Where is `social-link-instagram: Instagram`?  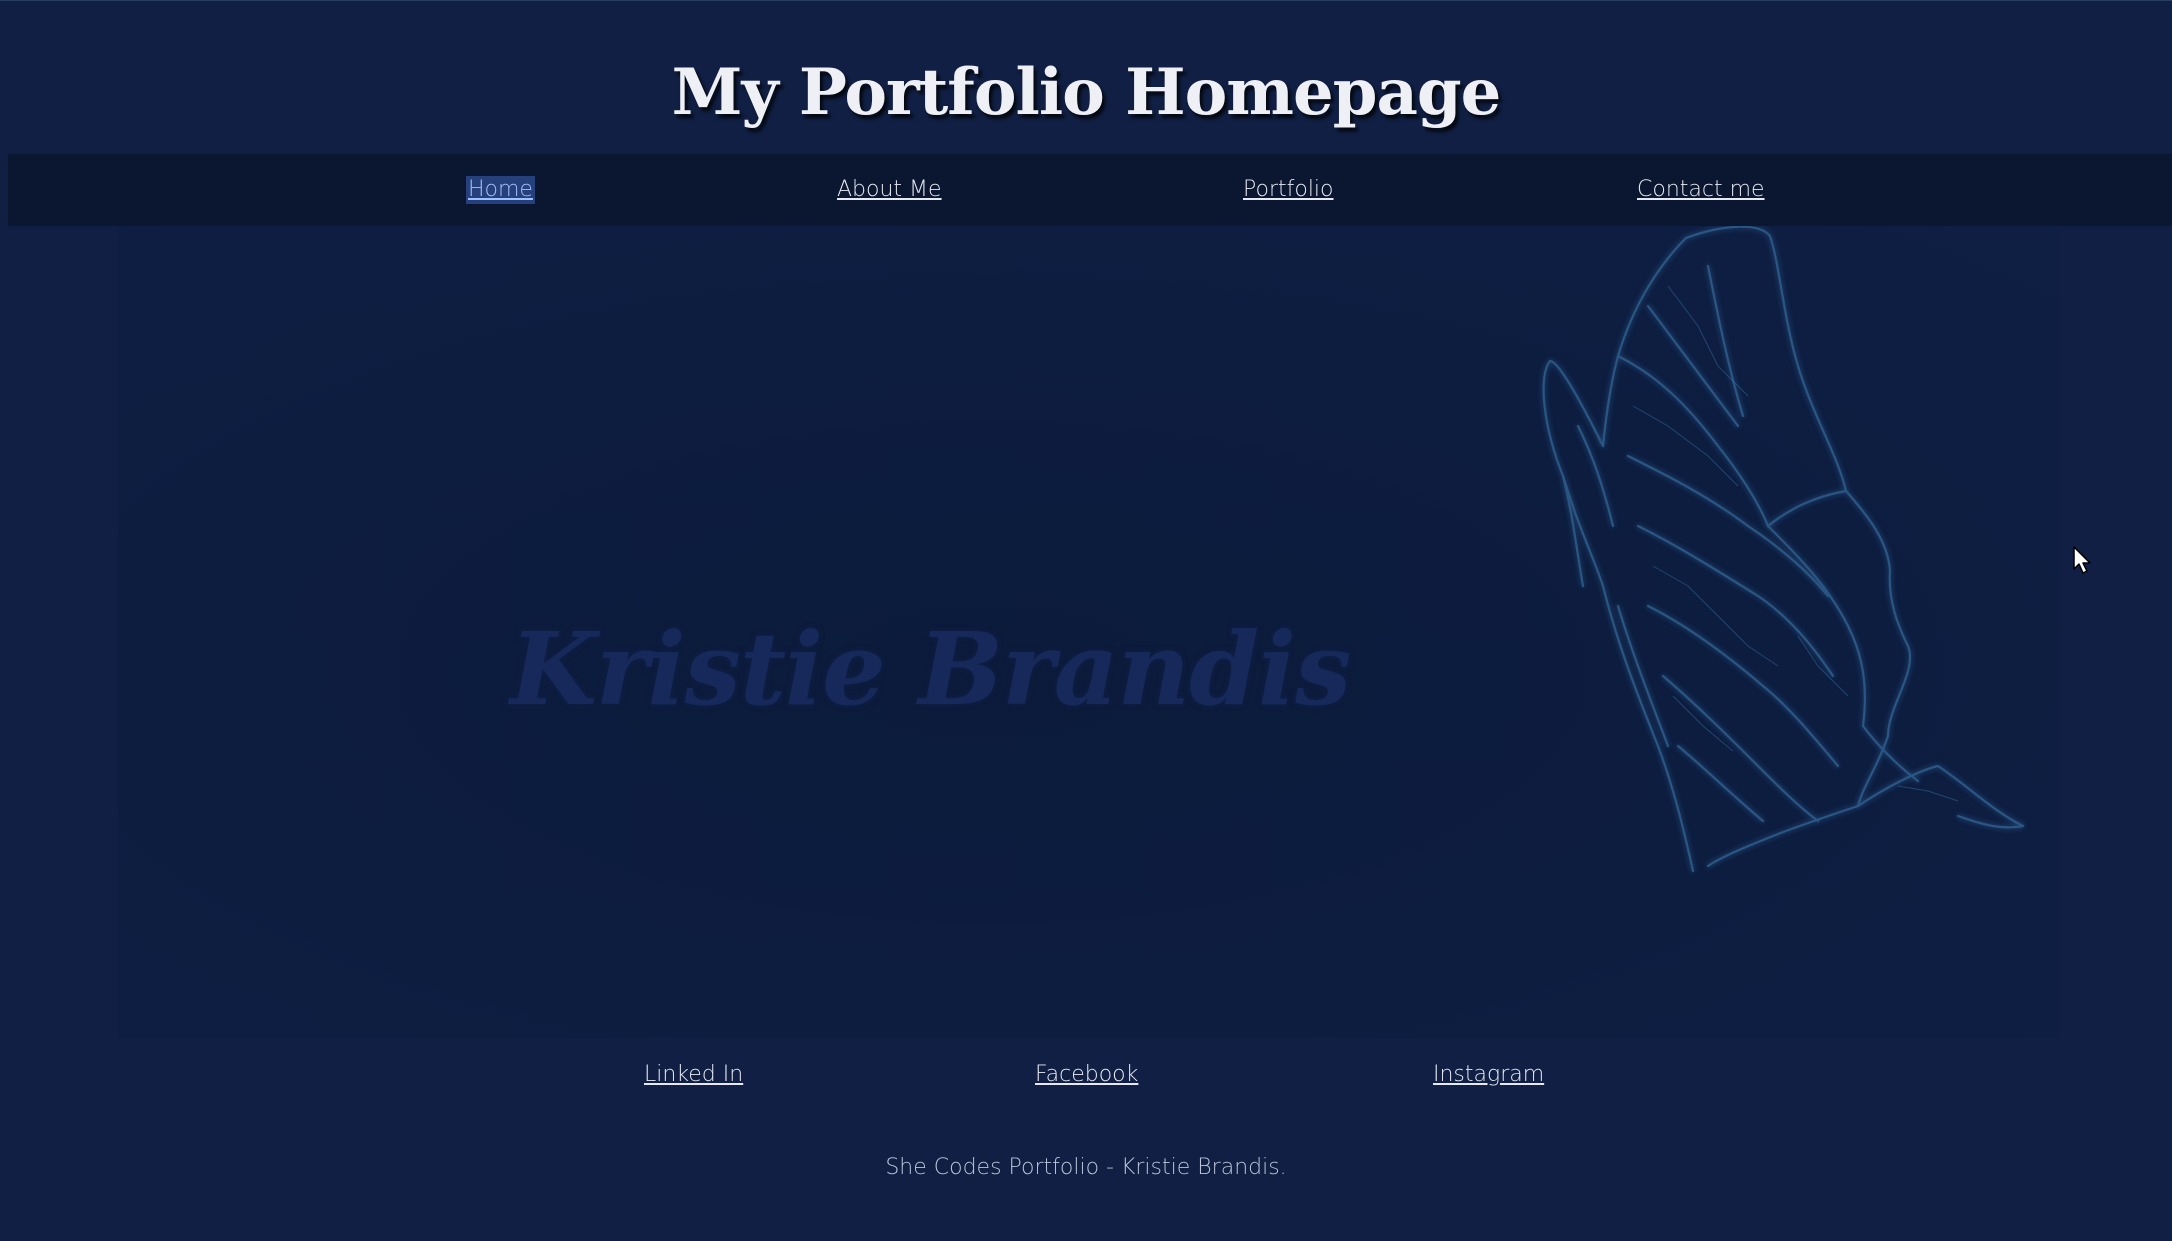 social-link-instagram: Instagram is located at coordinates (1488, 1075).